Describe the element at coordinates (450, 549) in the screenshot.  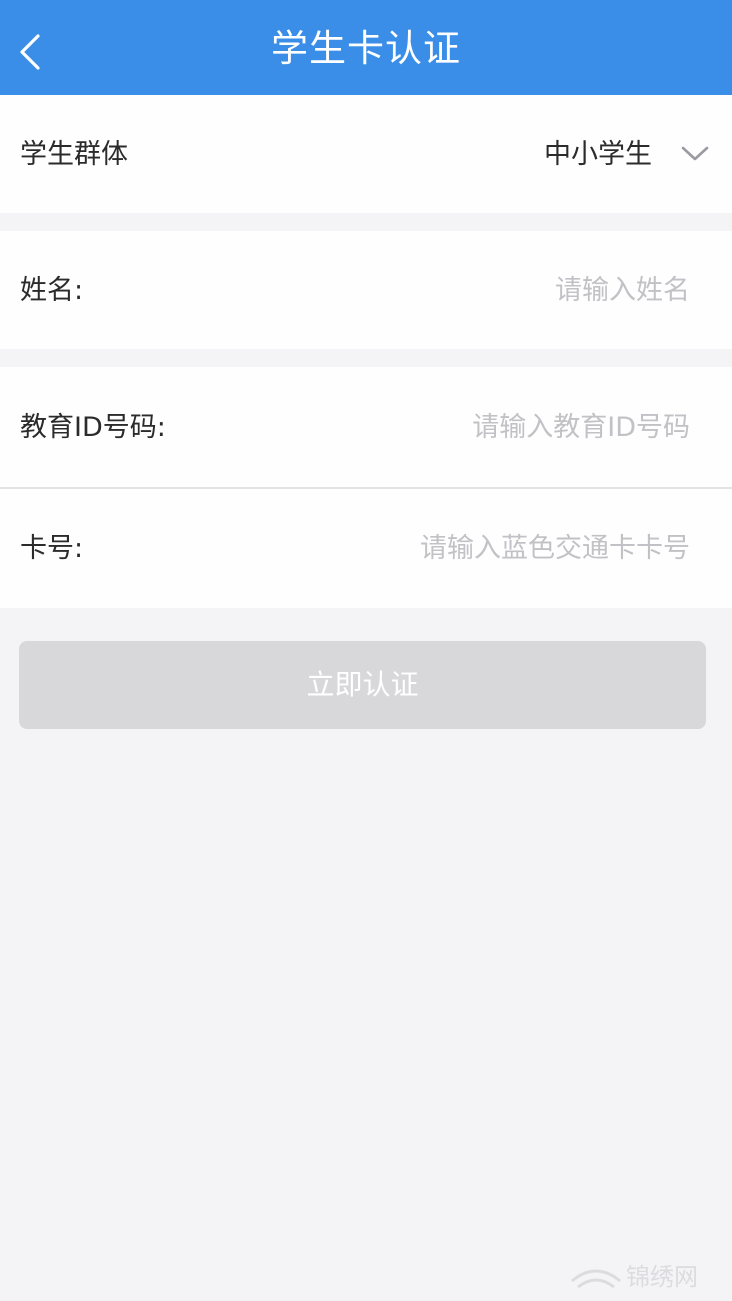
I see `card-number-input` at that location.